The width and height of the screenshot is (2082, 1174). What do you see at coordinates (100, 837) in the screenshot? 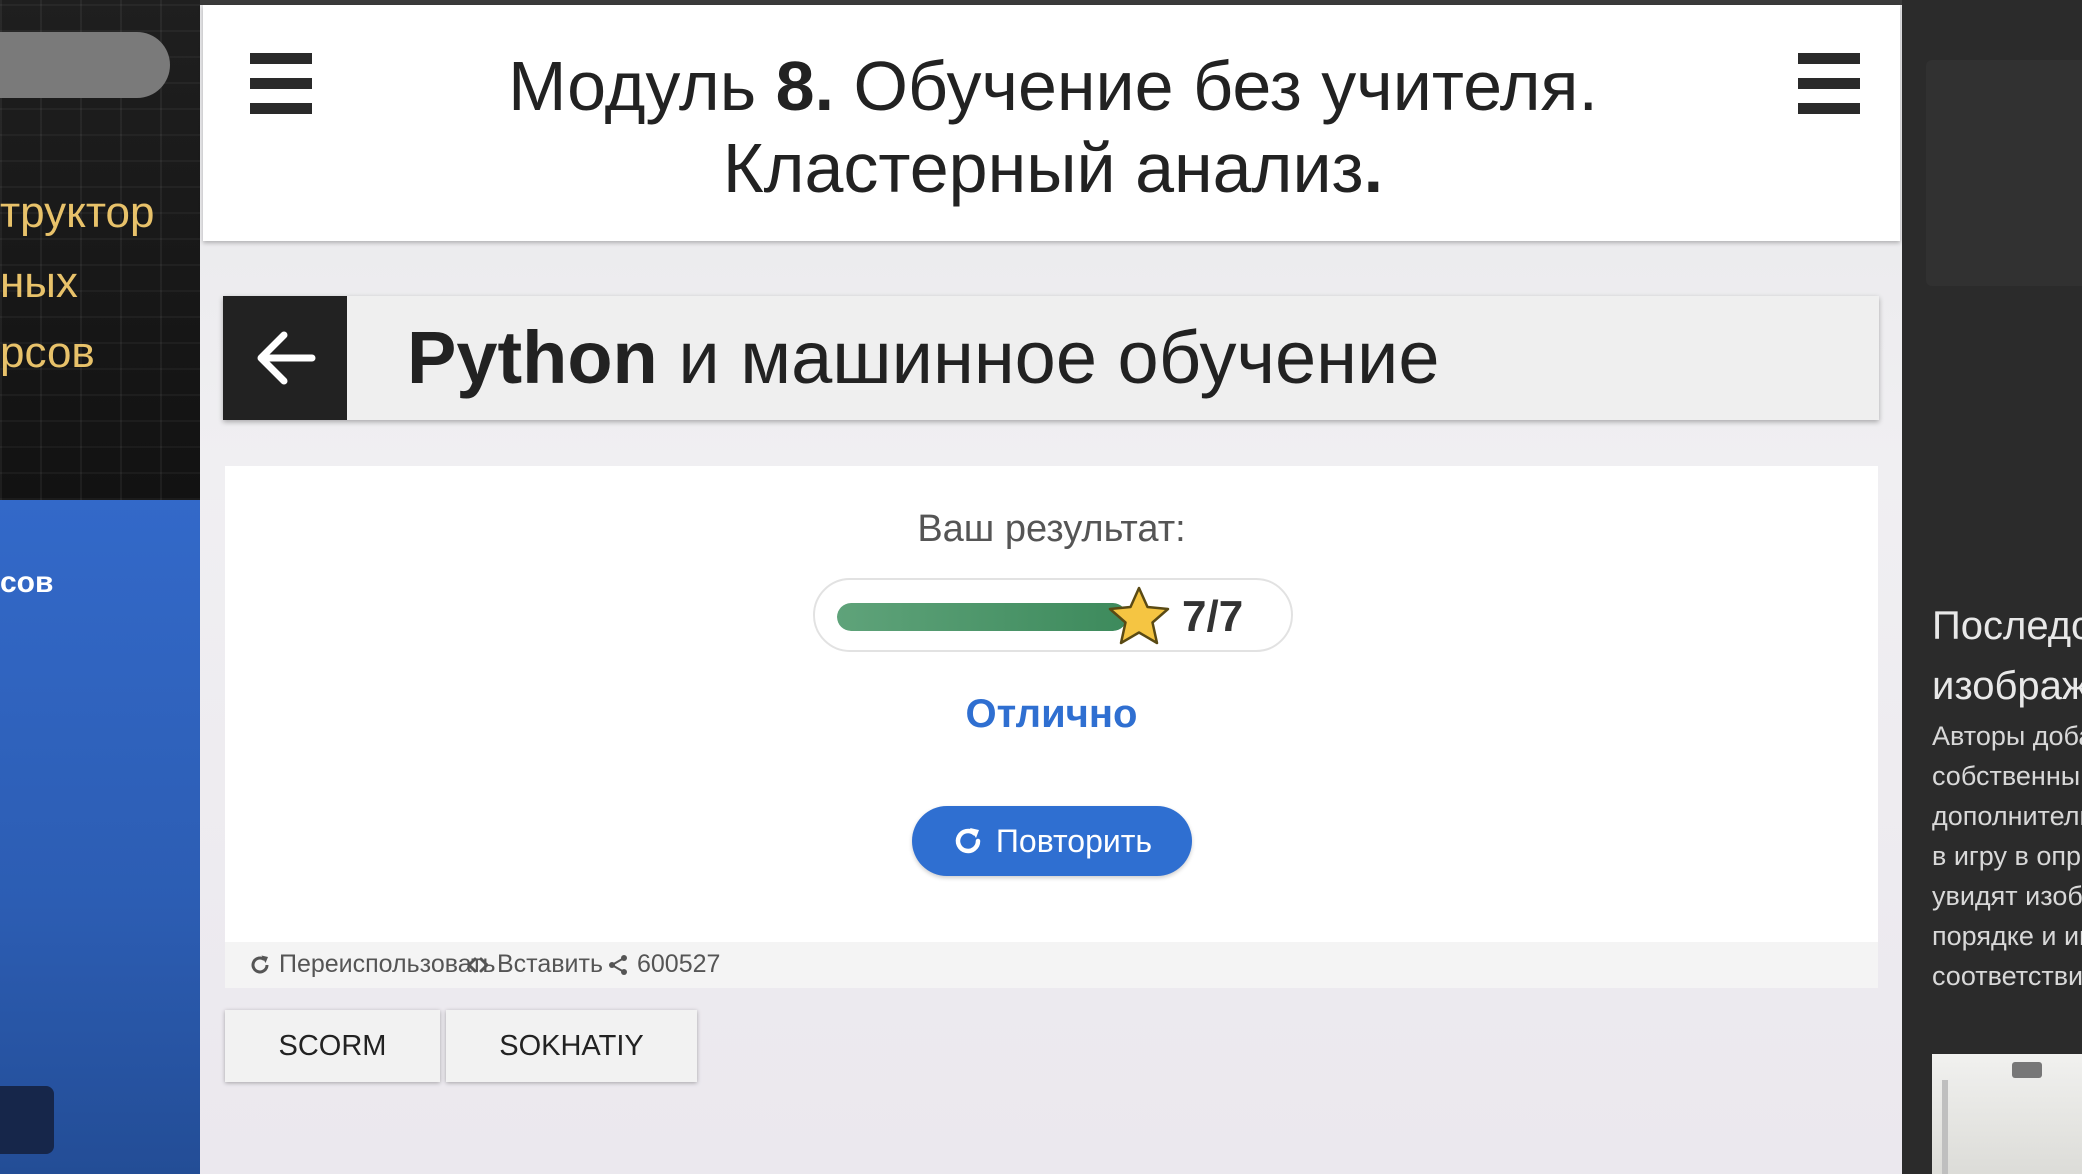
I see `sidebar-blue-panel` at bounding box center [100, 837].